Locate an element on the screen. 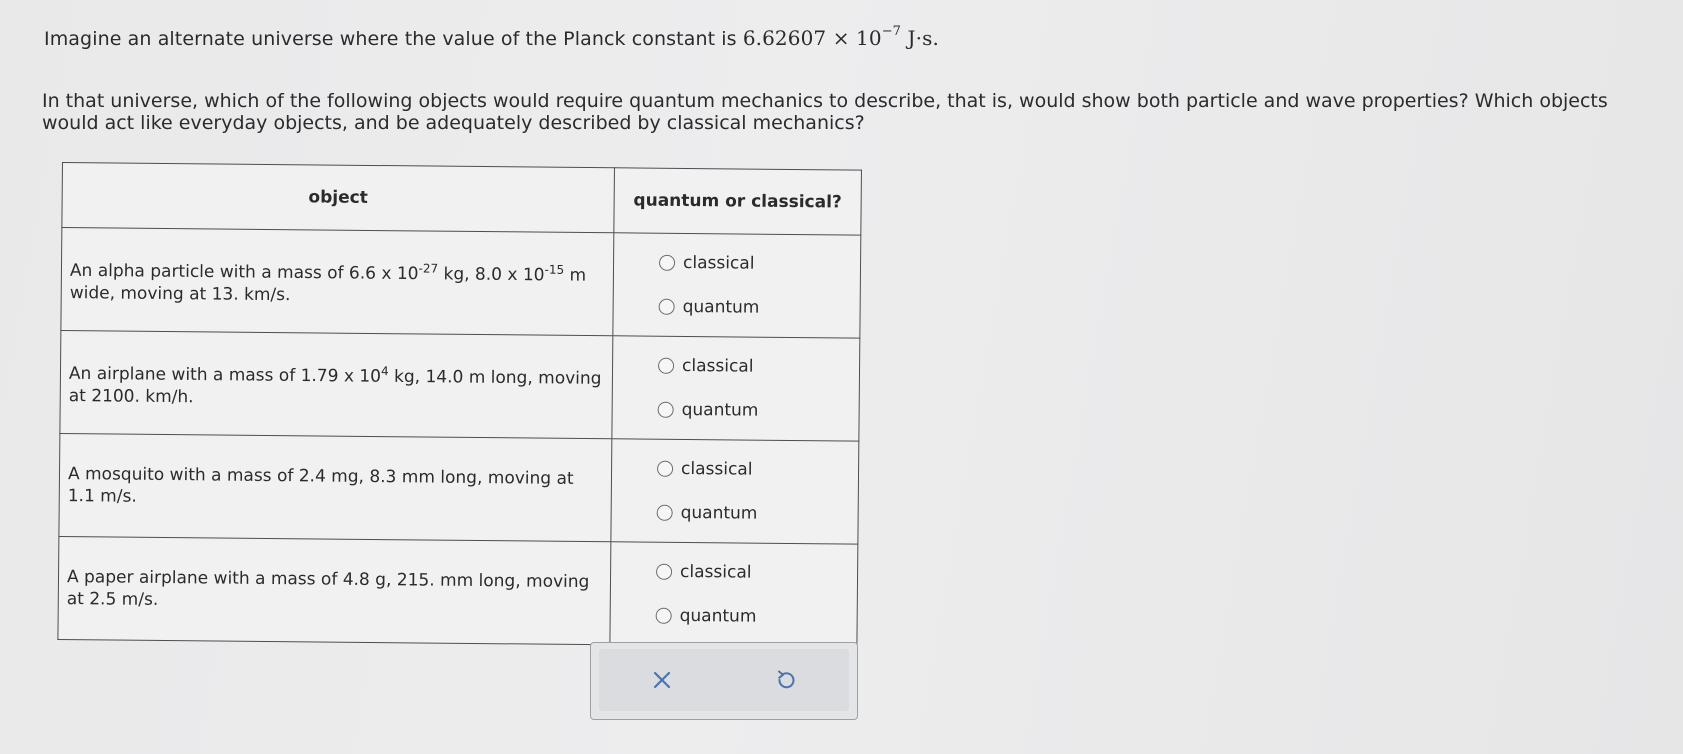 Image resolution: width=1683 pixels, height=754 pixels. undo-icon is located at coordinates (786, 679).